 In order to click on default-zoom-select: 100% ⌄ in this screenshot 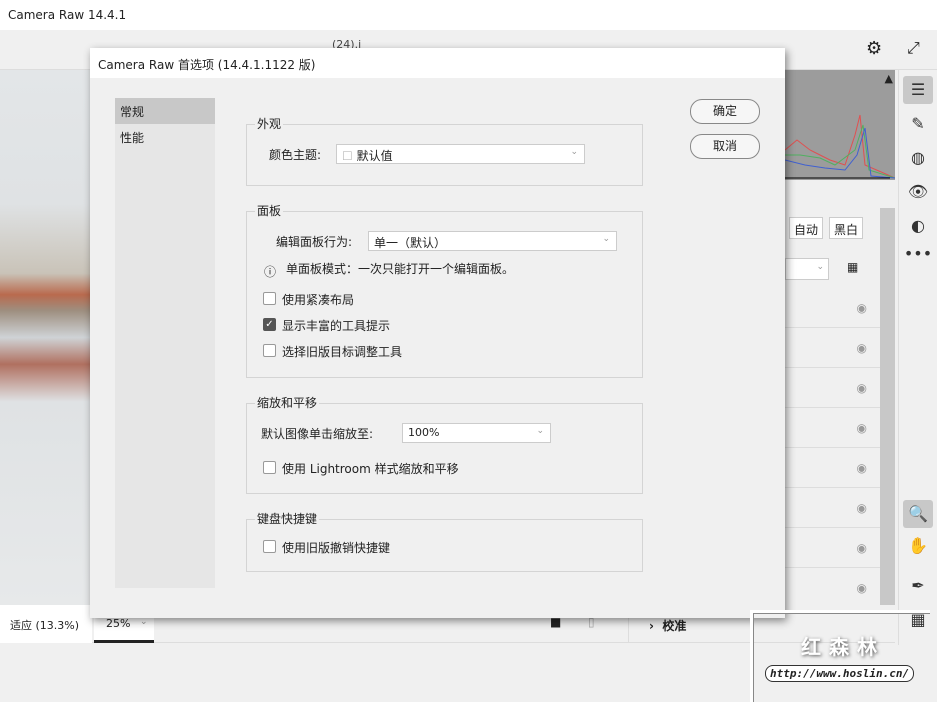, I will do `click(476, 433)`.